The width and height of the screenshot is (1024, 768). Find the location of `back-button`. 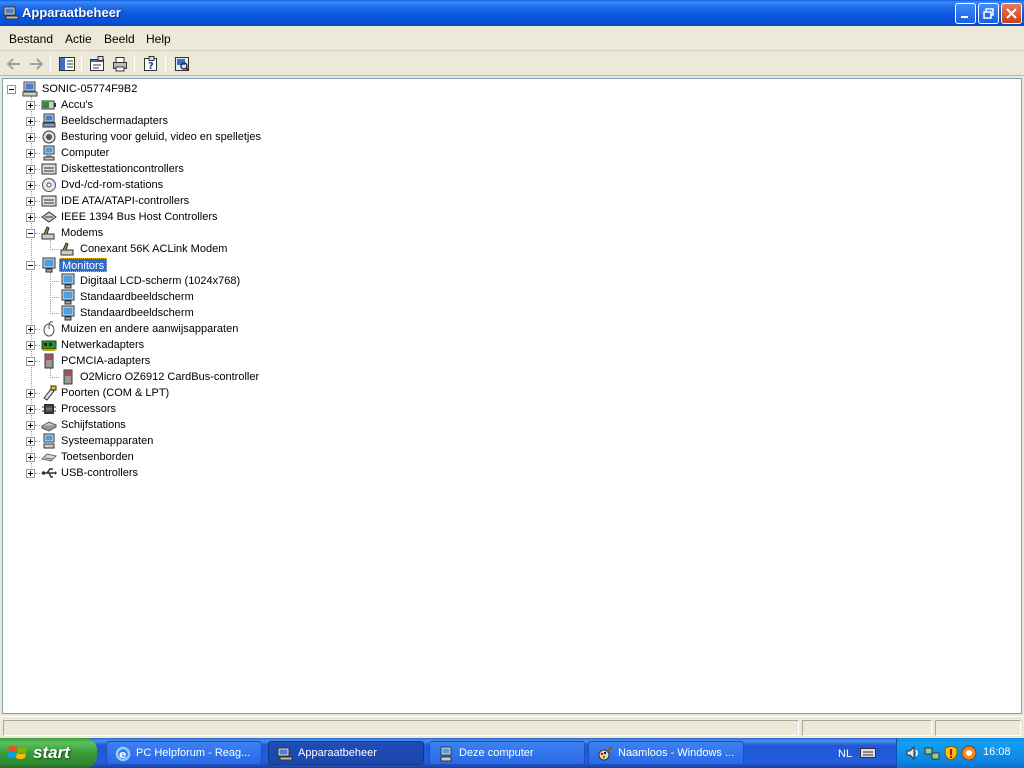

back-button is located at coordinates (14, 64).